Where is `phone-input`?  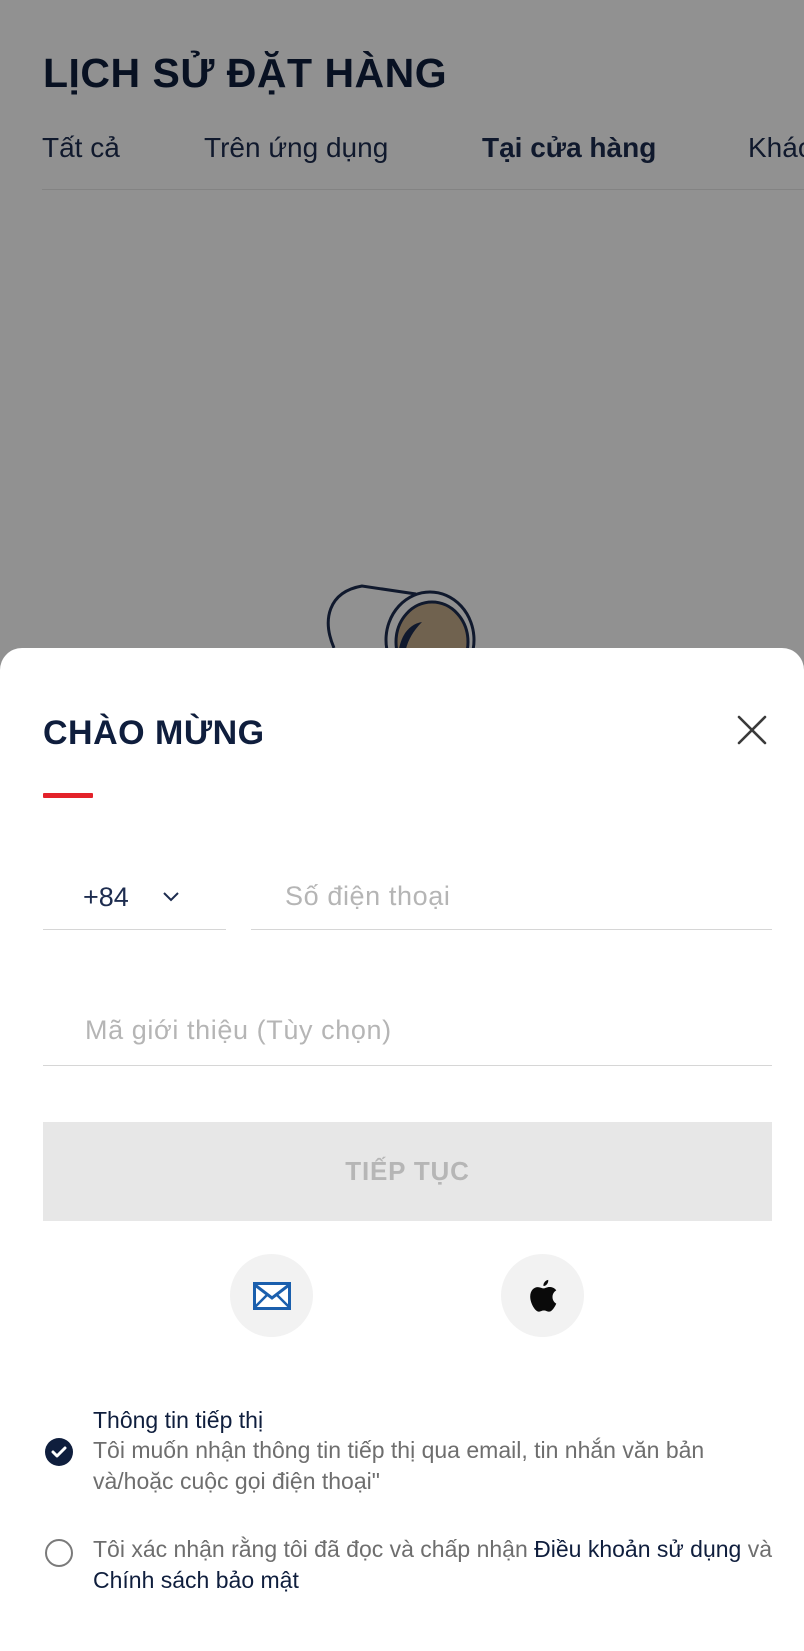 phone-input is located at coordinates (511, 893).